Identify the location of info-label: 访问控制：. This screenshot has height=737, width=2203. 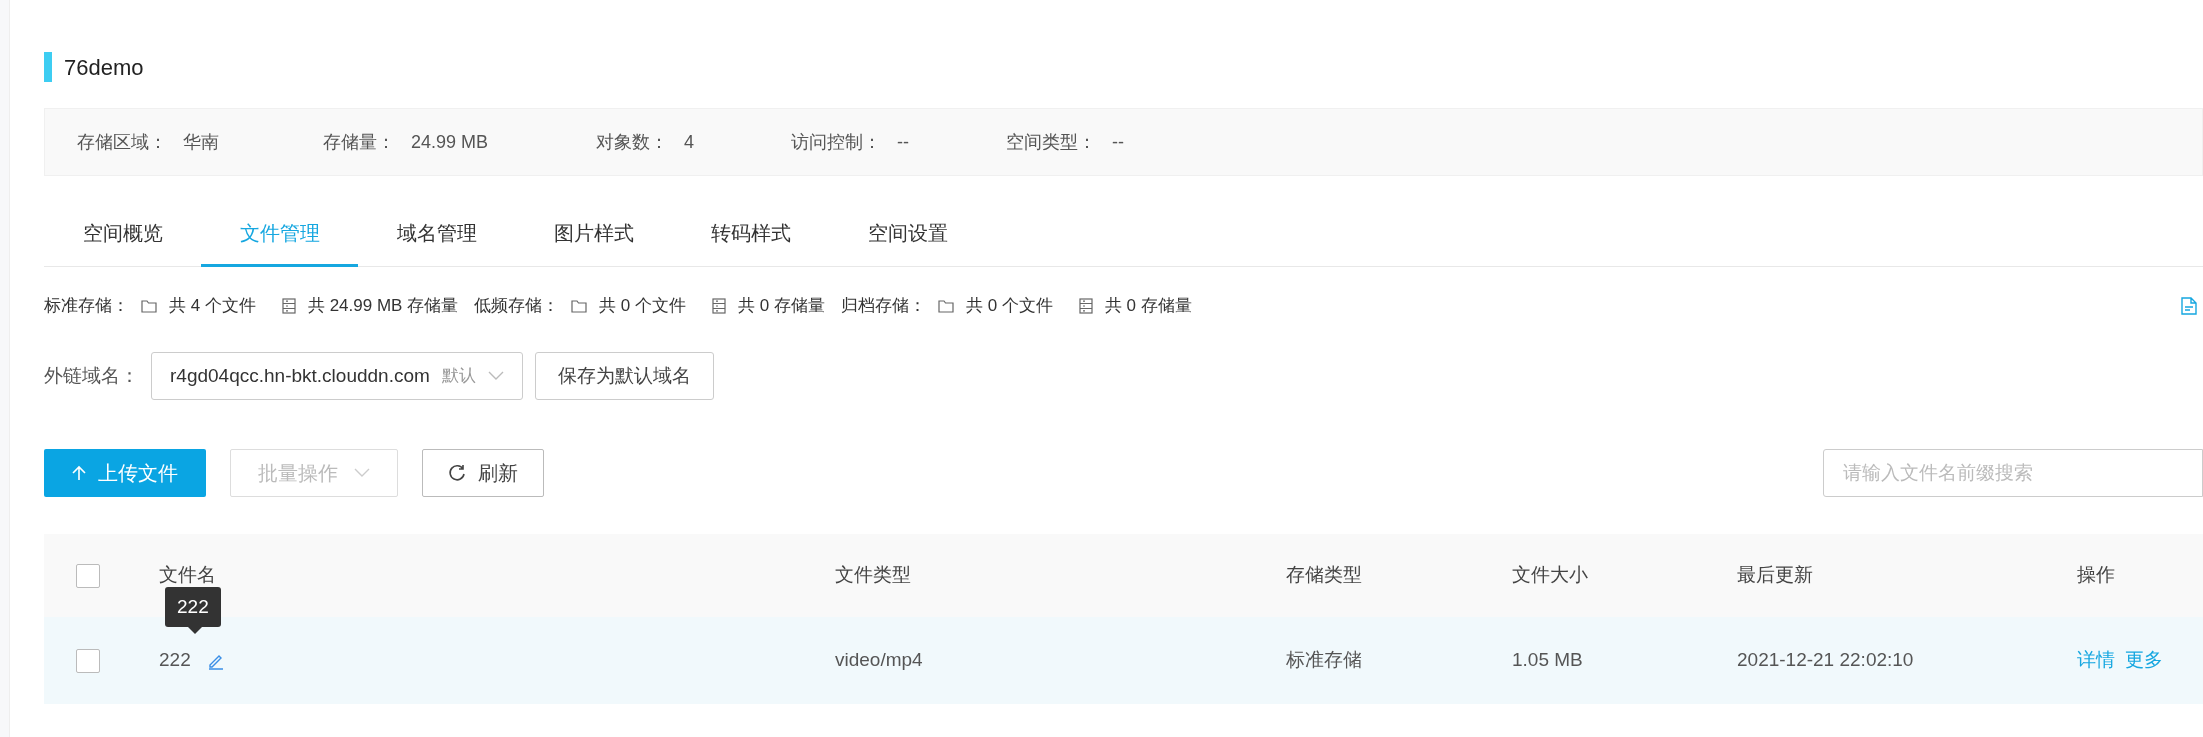
(836, 142).